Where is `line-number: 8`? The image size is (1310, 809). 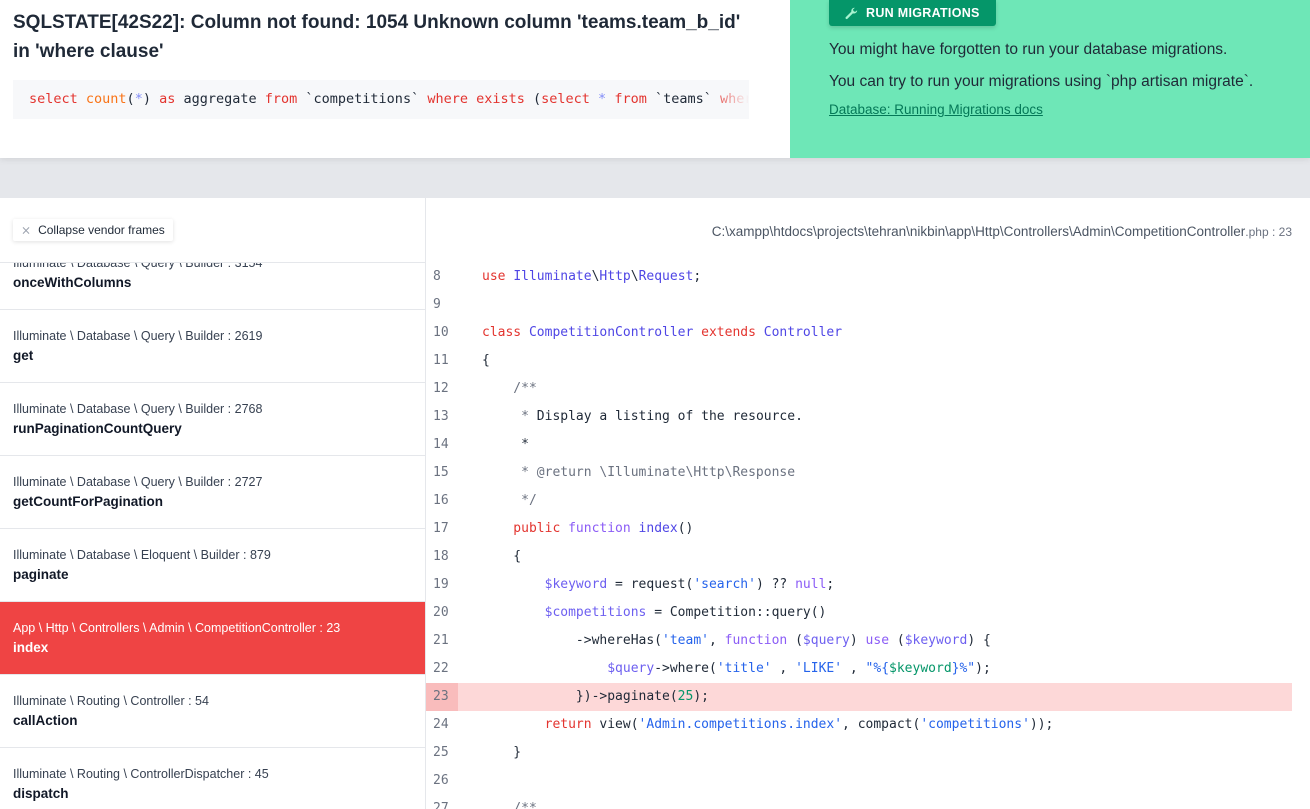
line-number: 8 is located at coordinates (442, 277).